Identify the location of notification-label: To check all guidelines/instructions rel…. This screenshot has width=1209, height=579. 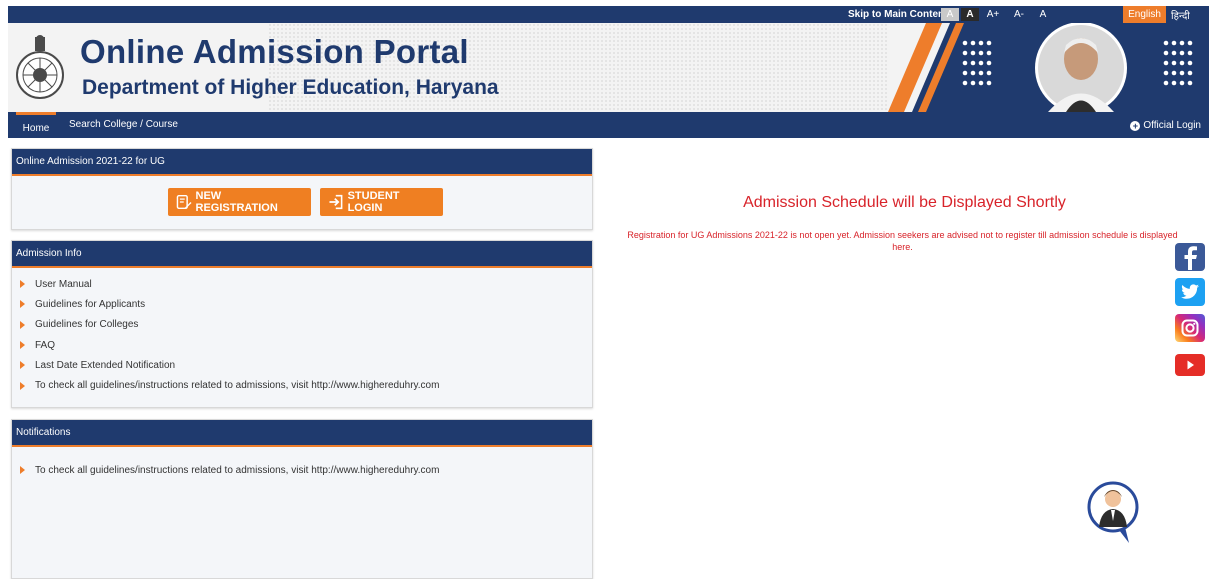
(237, 470).